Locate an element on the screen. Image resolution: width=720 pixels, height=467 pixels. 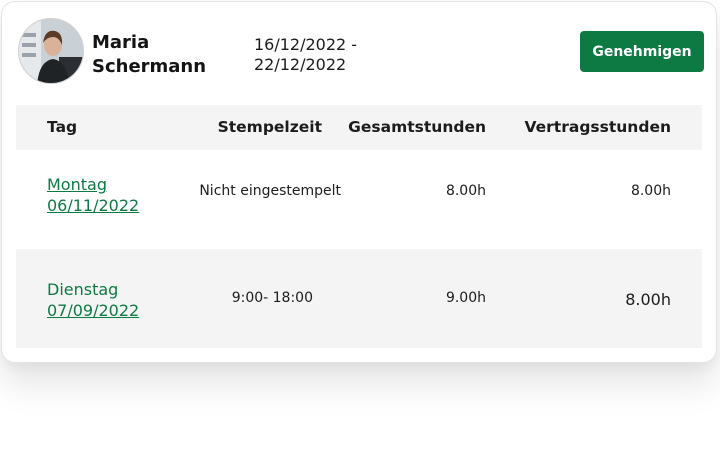
date-range-start: 16/12/2022 - is located at coordinates (306, 44).